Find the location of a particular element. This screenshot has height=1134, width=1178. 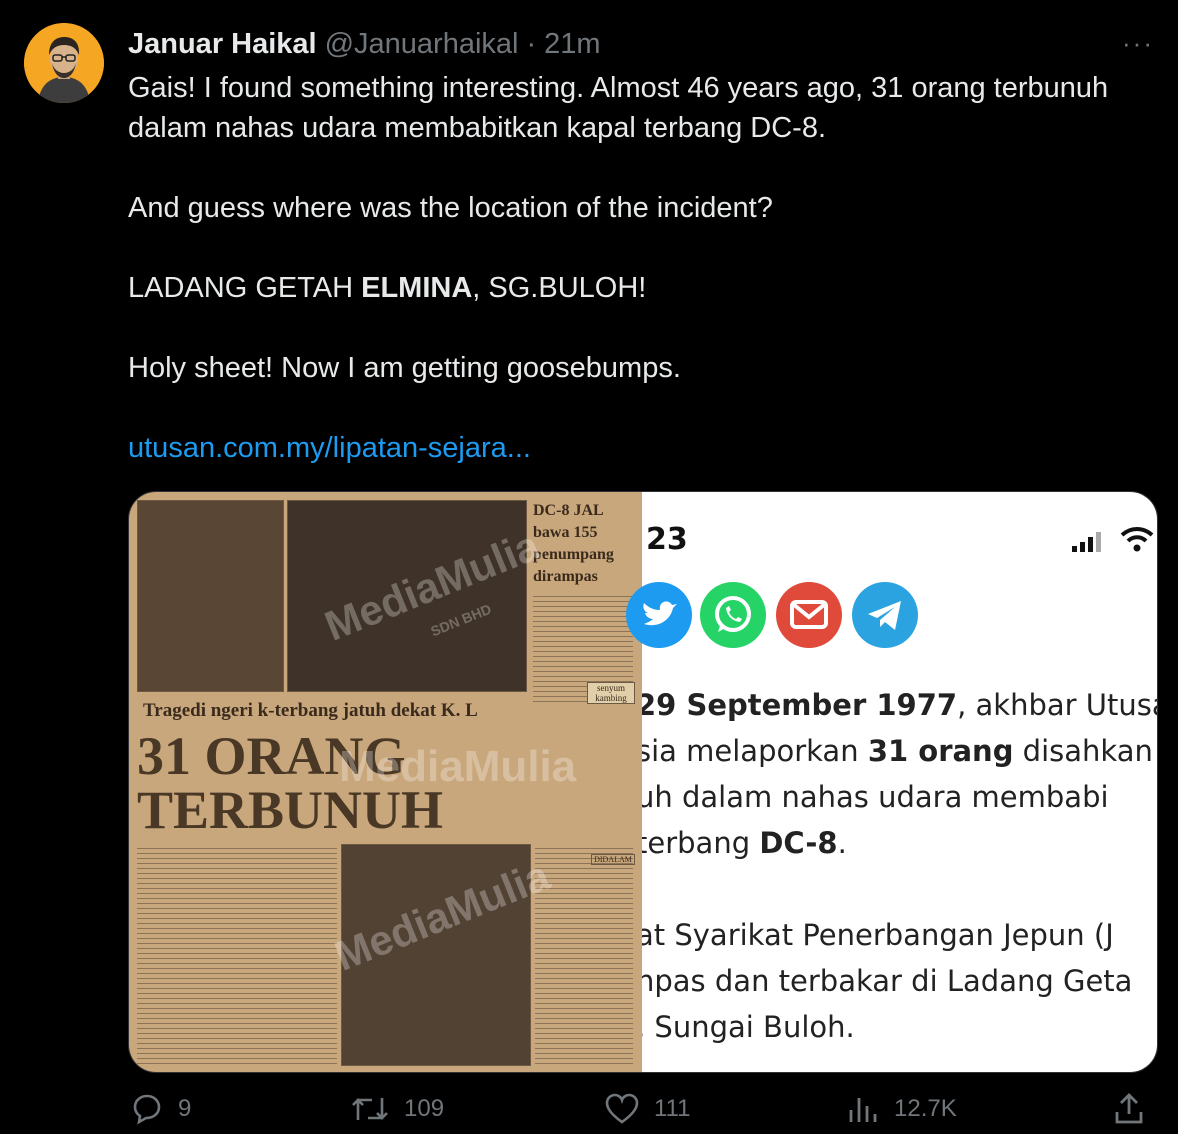

tweet-header: Januar Haikal @Januarhaikal · 21m is located at coordinates (364, 44).